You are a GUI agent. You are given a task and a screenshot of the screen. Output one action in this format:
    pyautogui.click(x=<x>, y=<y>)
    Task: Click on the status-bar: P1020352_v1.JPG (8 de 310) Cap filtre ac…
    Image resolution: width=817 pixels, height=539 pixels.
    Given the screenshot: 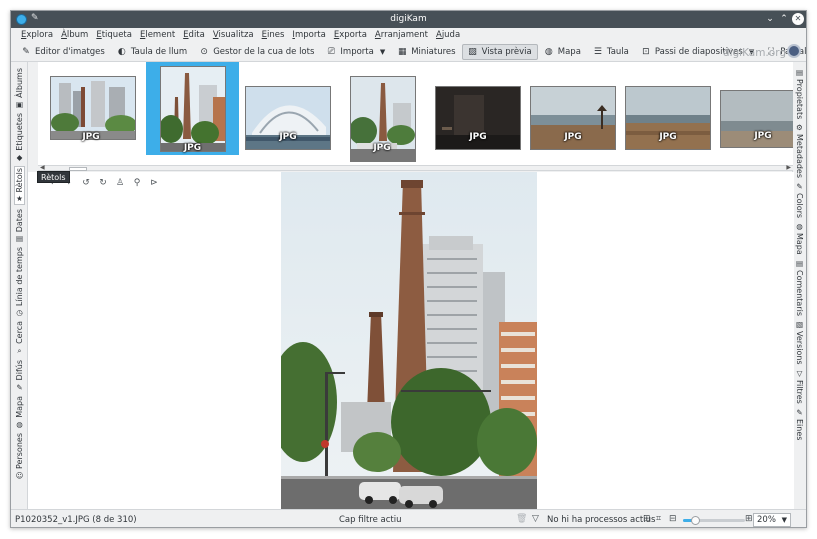 What is the action you would take?
    pyautogui.click(x=408, y=518)
    